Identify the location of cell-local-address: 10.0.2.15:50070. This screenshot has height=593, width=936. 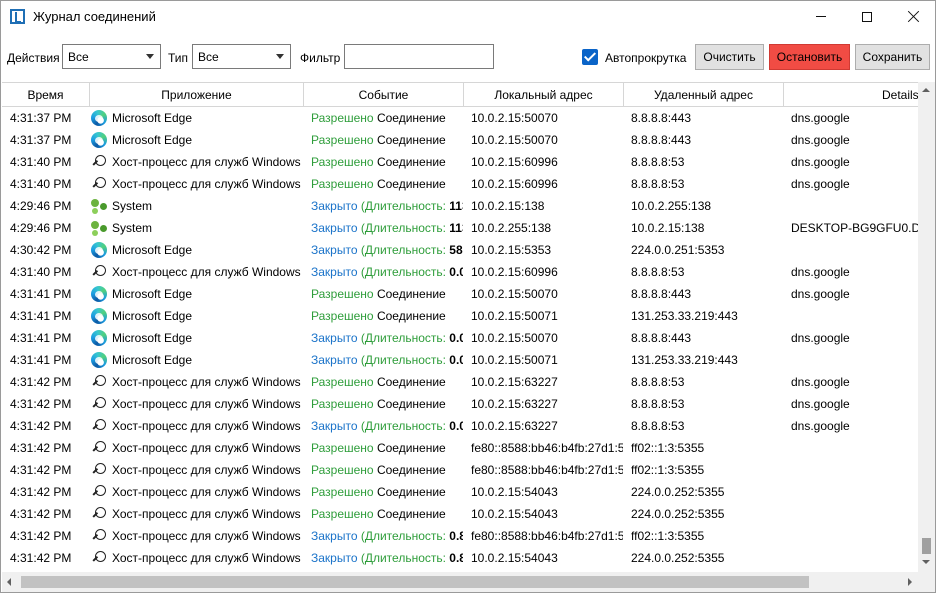
(514, 294).